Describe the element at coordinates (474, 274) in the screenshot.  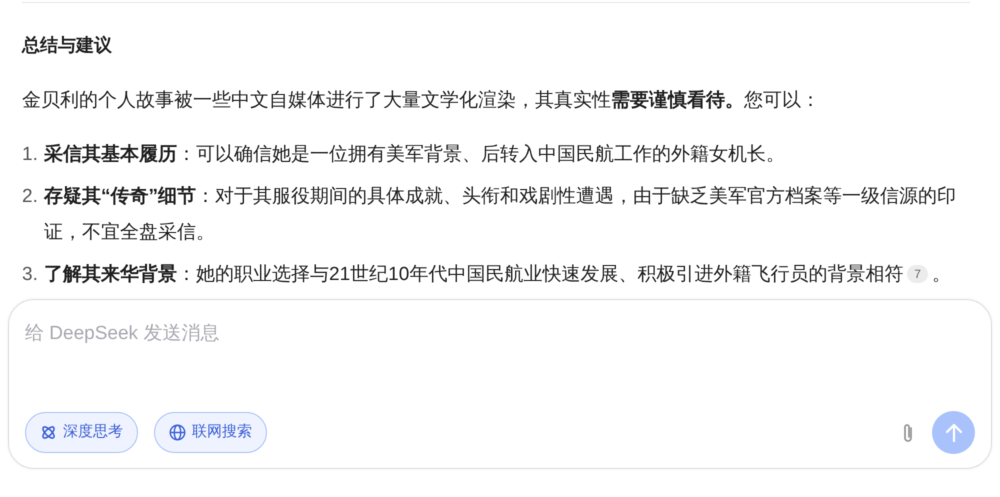
I see `list-item-text: 了解其来华背景：她的职业选择与21世纪10年代中国民航业快速发展、积极引进外籍飞行员的背景相符` at that location.